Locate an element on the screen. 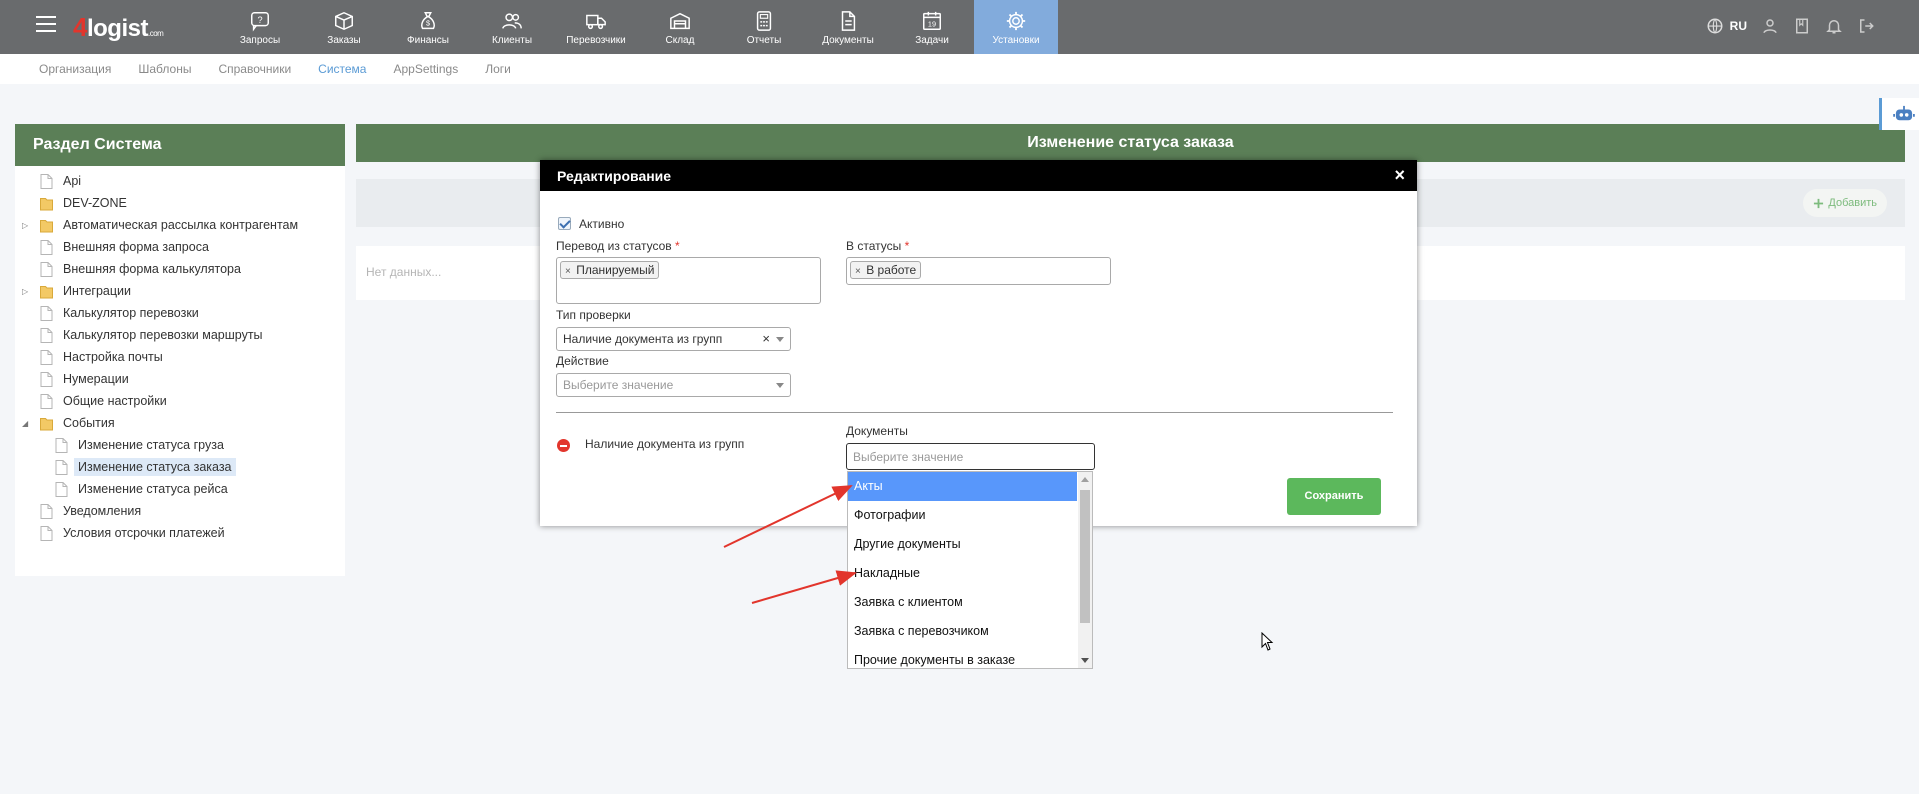 This screenshot has height=794, width=1919. active-label: Активно is located at coordinates (602, 224).